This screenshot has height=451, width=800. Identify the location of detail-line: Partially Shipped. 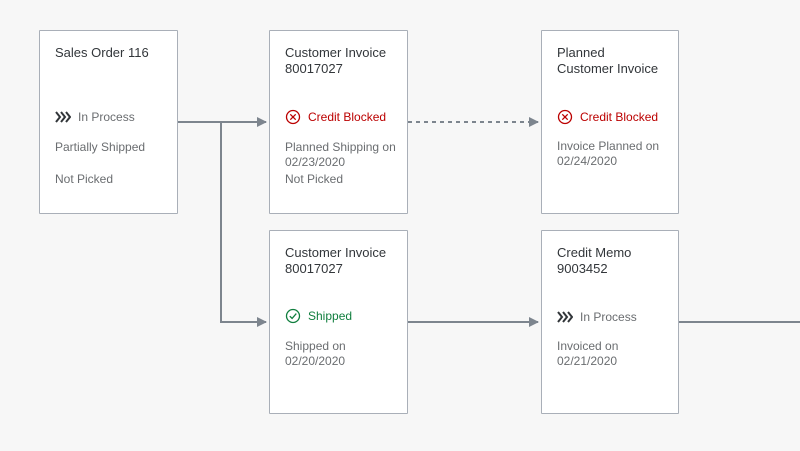
(100, 147).